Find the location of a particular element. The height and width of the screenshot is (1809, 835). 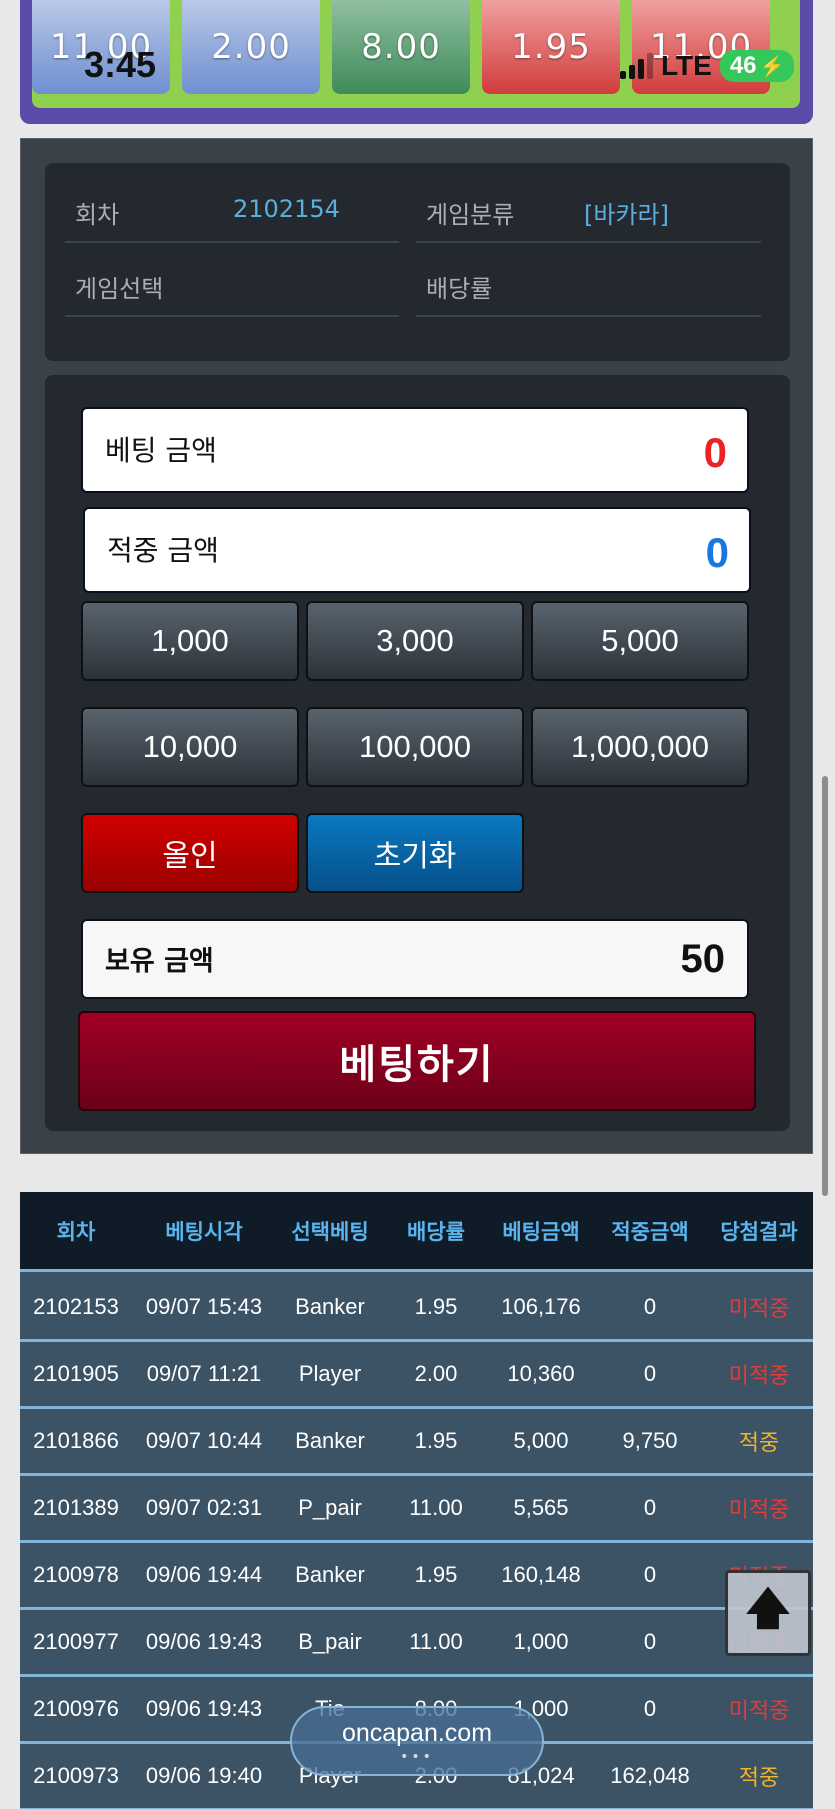

cell-time: 09/07 02:31 is located at coordinates (204, 1507).